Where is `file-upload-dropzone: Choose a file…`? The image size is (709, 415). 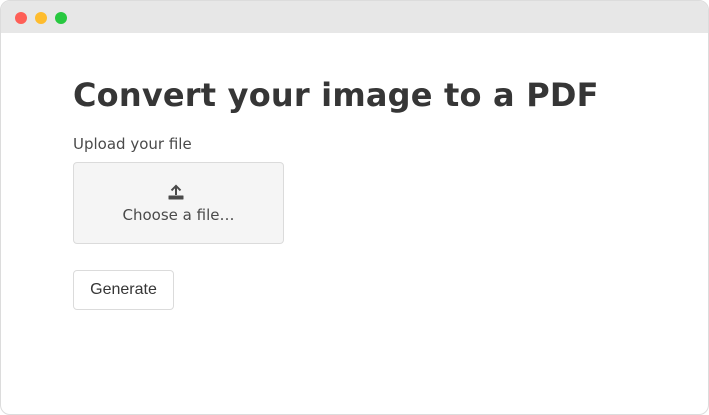 file-upload-dropzone: Choose a file… is located at coordinates (178, 203).